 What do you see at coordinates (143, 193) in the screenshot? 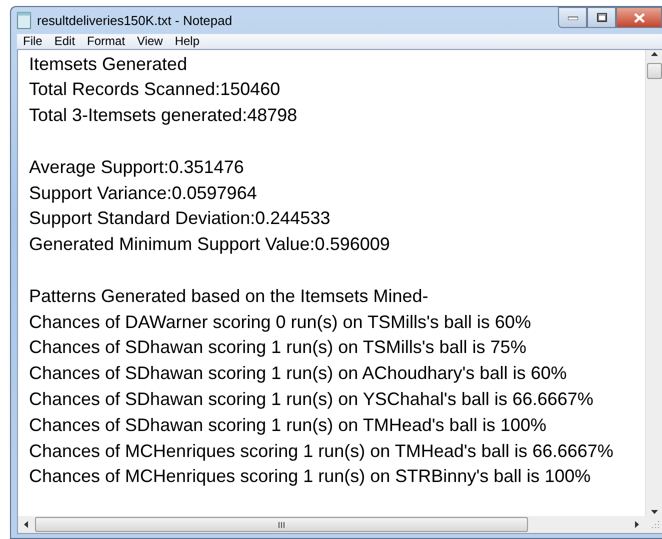
I see `text-line: Support Variance:0.0597964` at bounding box center [143, 193].